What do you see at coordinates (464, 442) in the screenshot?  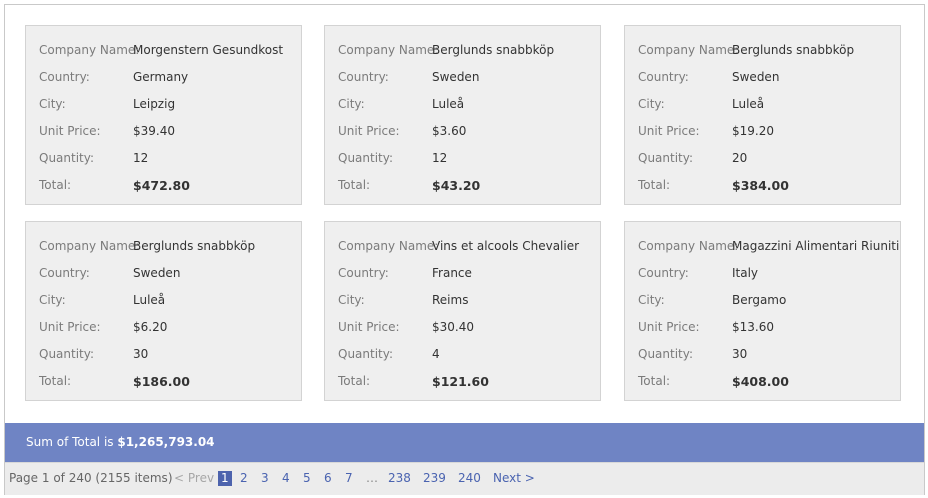 I see `summary-bar: Sum of Total is $1,265,793.04` at bounding box center [464, 442].